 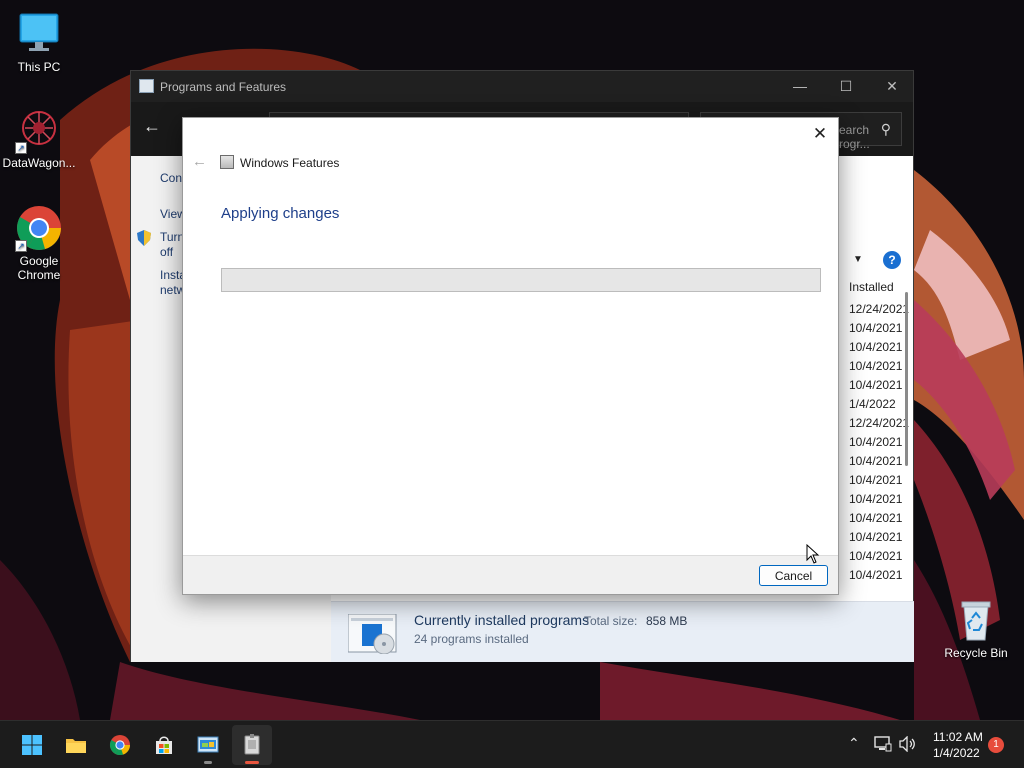 I want to click on uac-shield-icon, so click(x=144, y=239).